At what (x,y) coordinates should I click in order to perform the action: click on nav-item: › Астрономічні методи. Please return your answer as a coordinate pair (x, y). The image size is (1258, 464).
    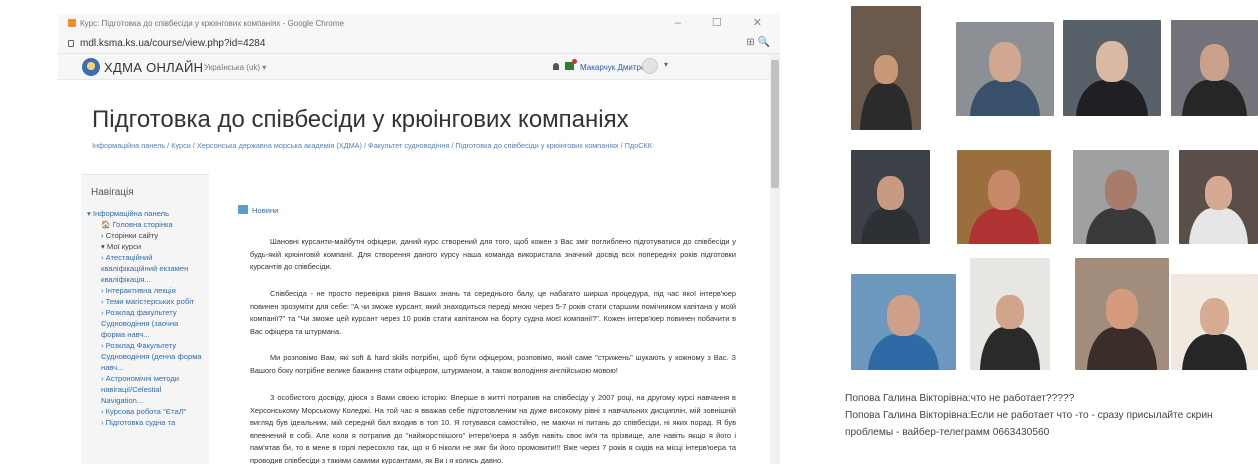
    Looking at the image, I should click on (148, 378).